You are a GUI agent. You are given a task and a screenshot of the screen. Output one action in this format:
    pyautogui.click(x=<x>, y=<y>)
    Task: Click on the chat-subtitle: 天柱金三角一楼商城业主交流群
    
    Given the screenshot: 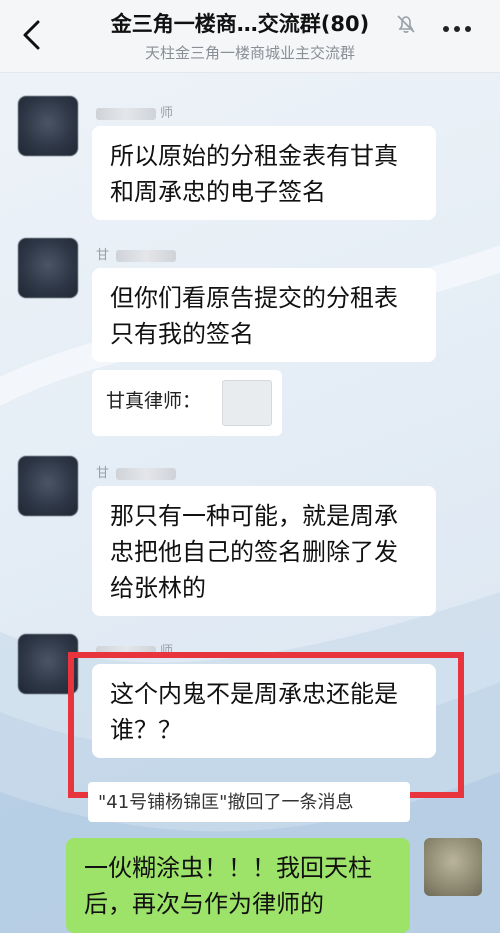 What is the action you would take?
    pyautogui.click(x=249, y=53)
    